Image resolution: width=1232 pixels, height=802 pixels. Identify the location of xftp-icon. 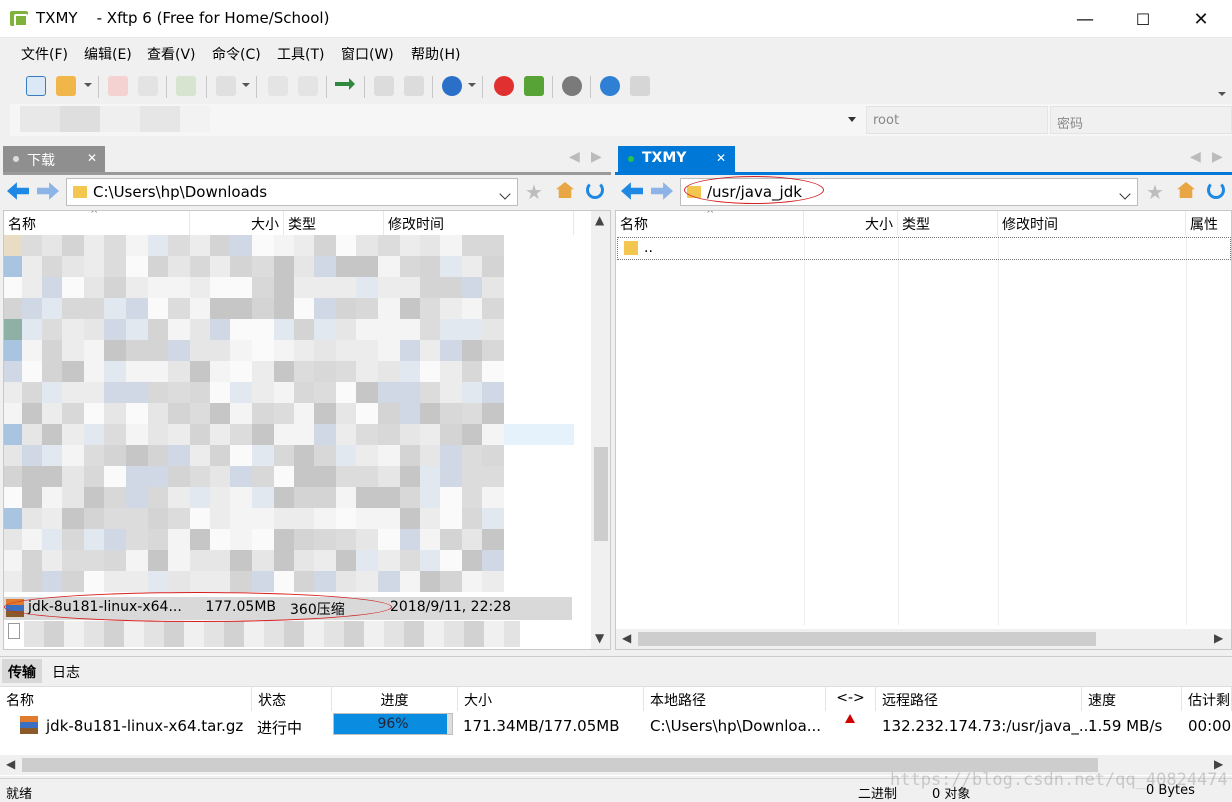
(534, 86).